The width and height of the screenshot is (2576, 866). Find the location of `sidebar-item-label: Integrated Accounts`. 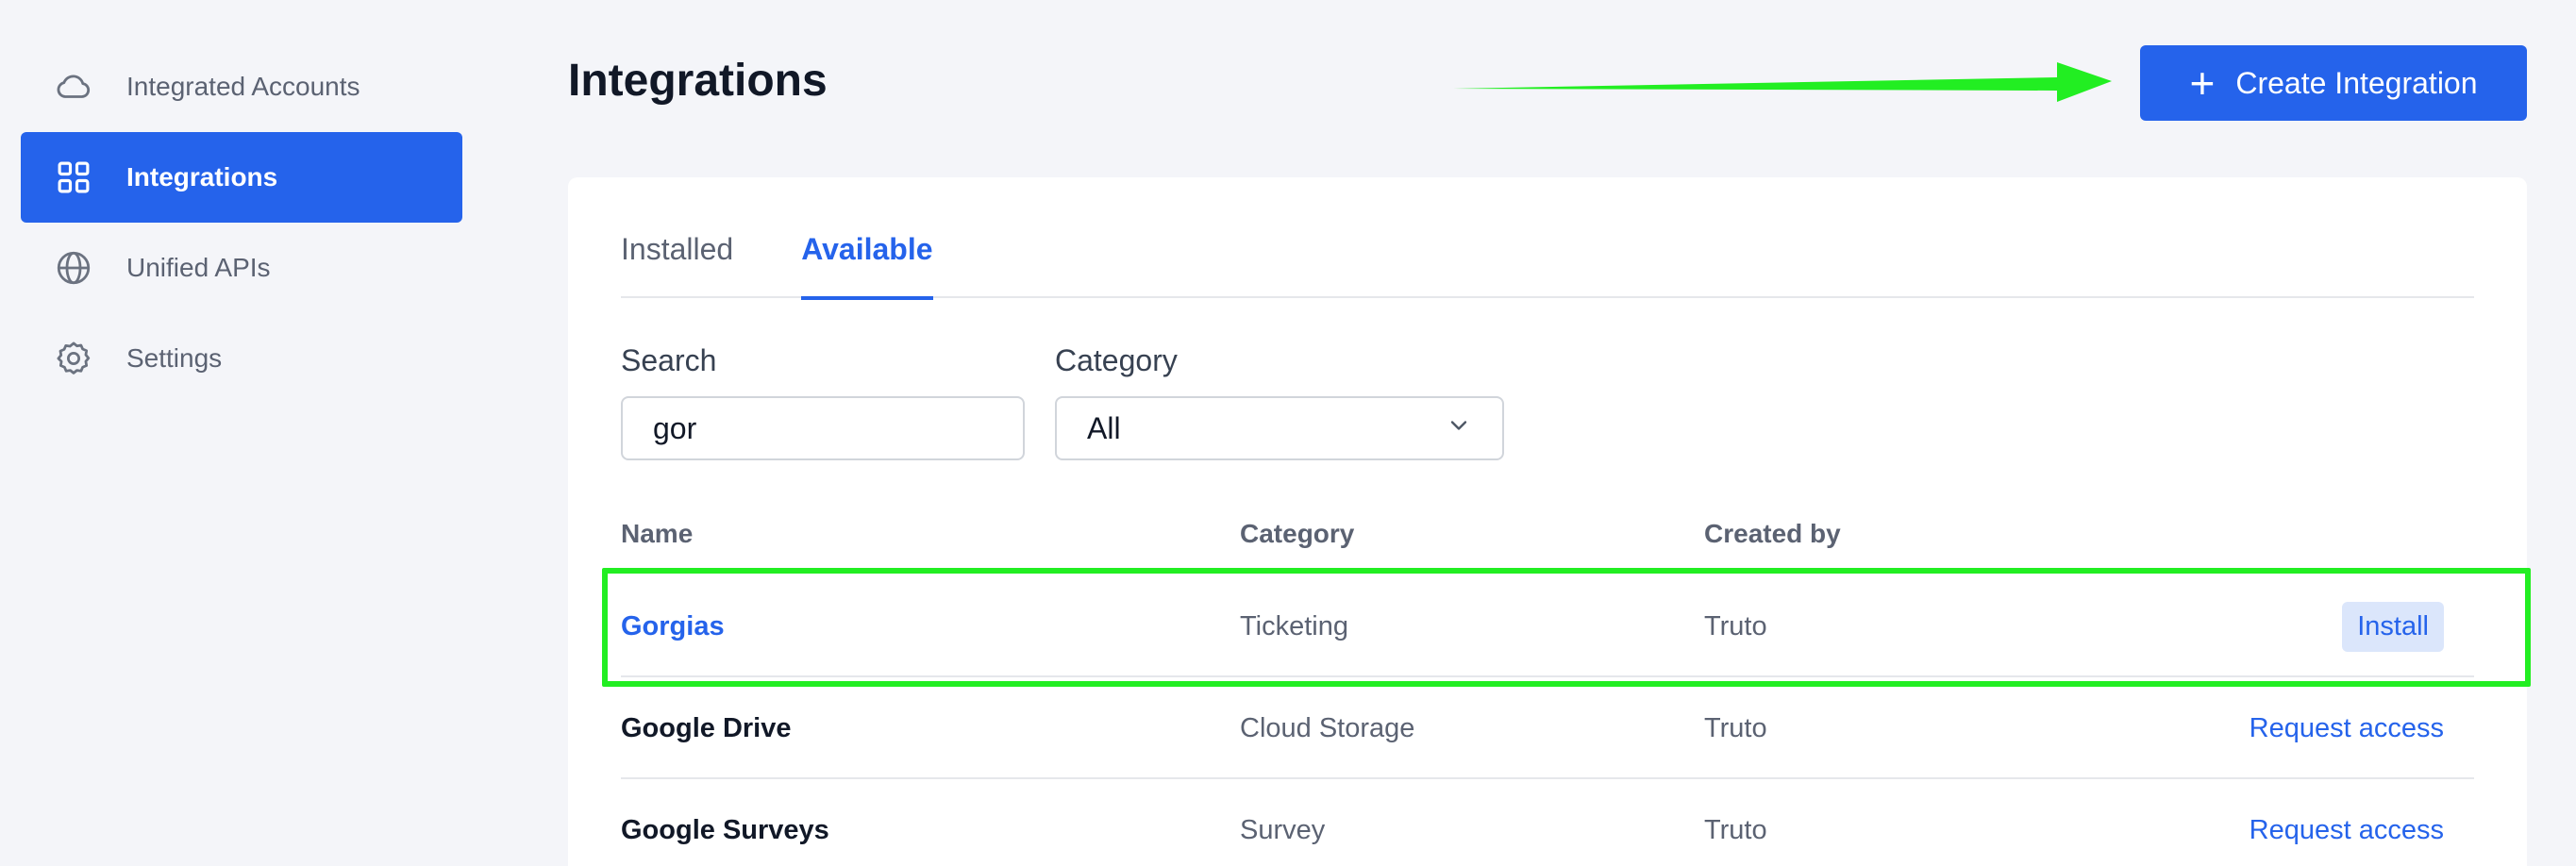

sidebar-item-label: Integrated Accounts is located at coordinates (243, 87).